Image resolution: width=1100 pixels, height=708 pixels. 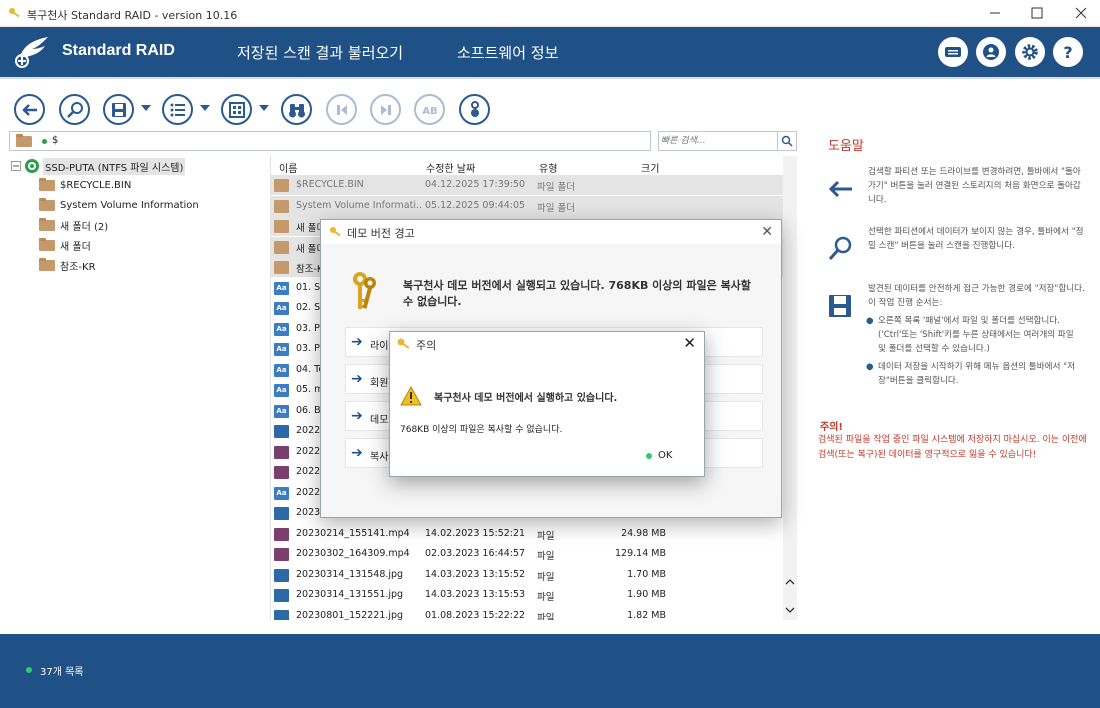 What do you see at coordinates (790, 582) in the screenshot?
I see `scroll-up-icon` at bounding box center [790, 582].